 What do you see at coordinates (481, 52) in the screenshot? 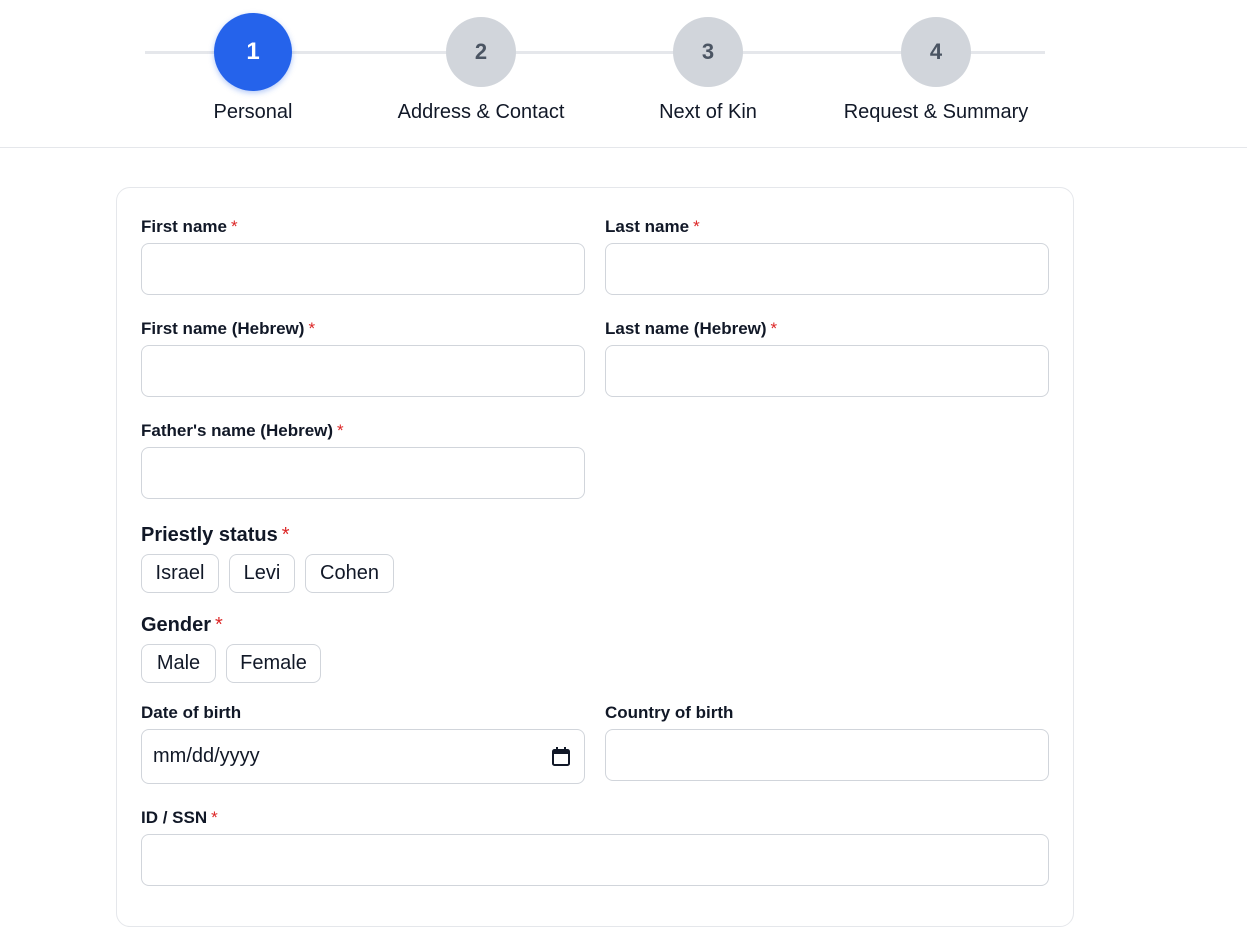
I see `step-number: 2` at bounding box center [481, 52].